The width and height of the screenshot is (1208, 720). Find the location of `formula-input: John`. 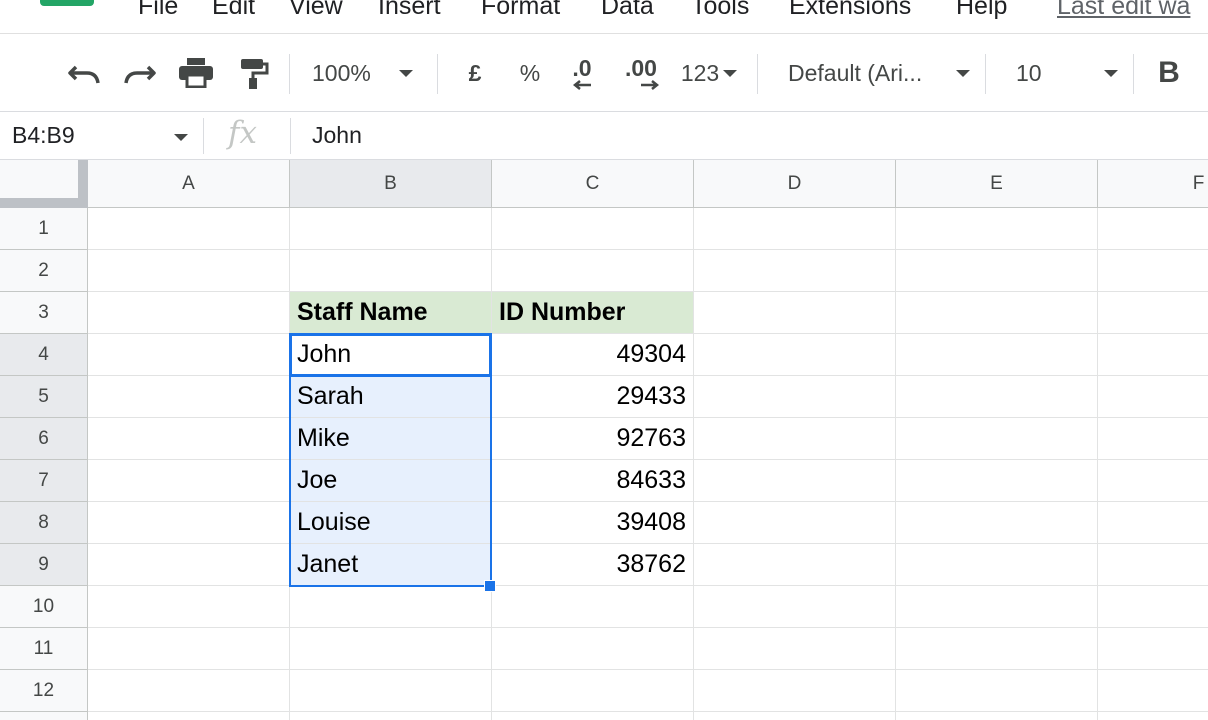

formula-input: John is located at coordinates (337, 135).